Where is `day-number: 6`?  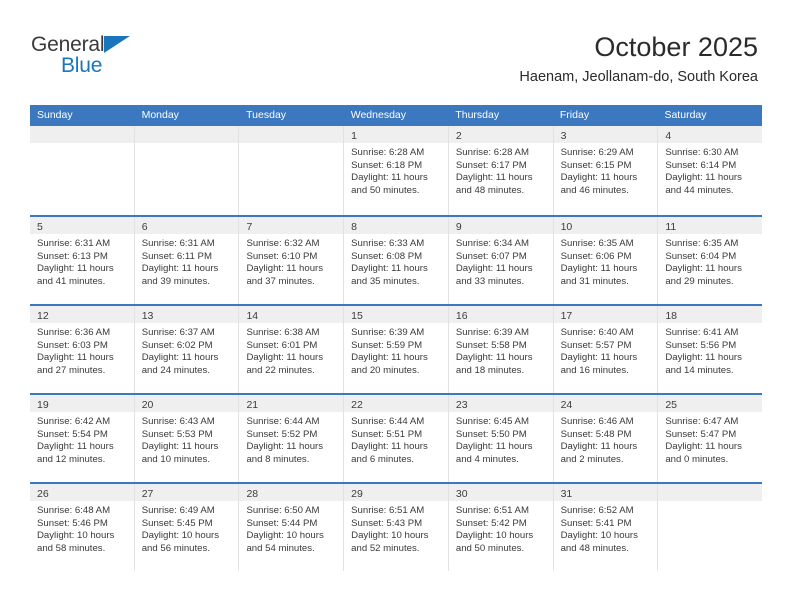
day-number: 6 is located at coordinates (144, 227).